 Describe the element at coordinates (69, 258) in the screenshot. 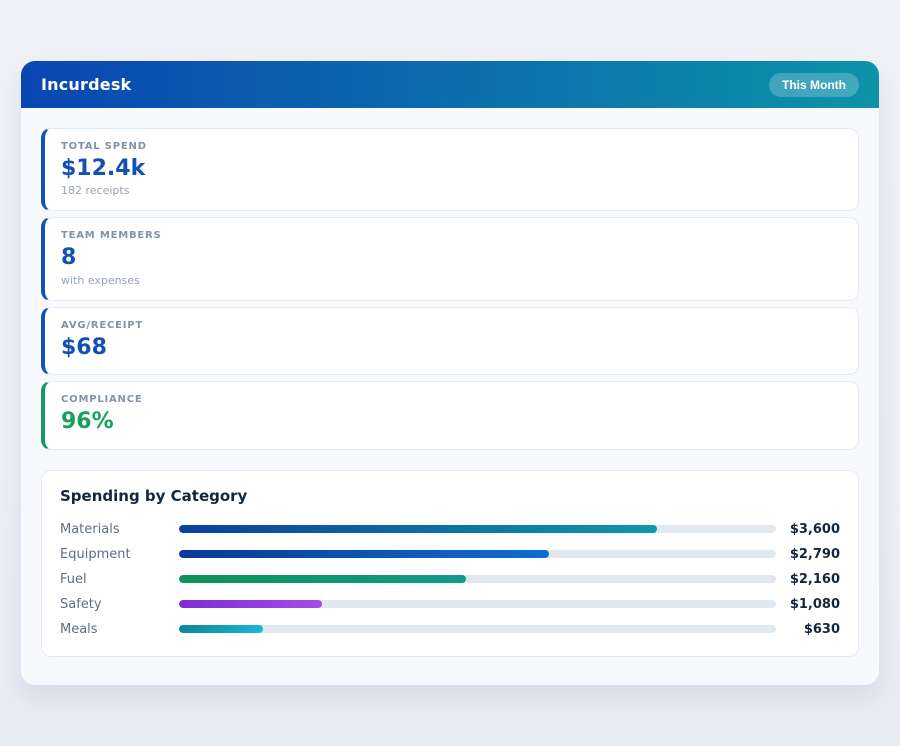

I see `stat-value: 8` at that location.